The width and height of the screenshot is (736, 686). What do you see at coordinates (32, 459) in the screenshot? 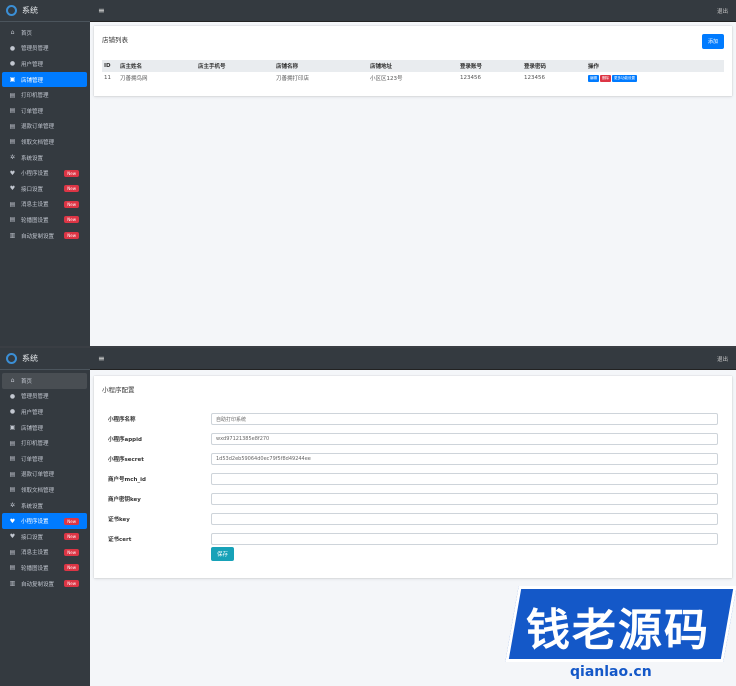
I see `sidebar-item-label: 订单管理` at bounding box center [32, 459].